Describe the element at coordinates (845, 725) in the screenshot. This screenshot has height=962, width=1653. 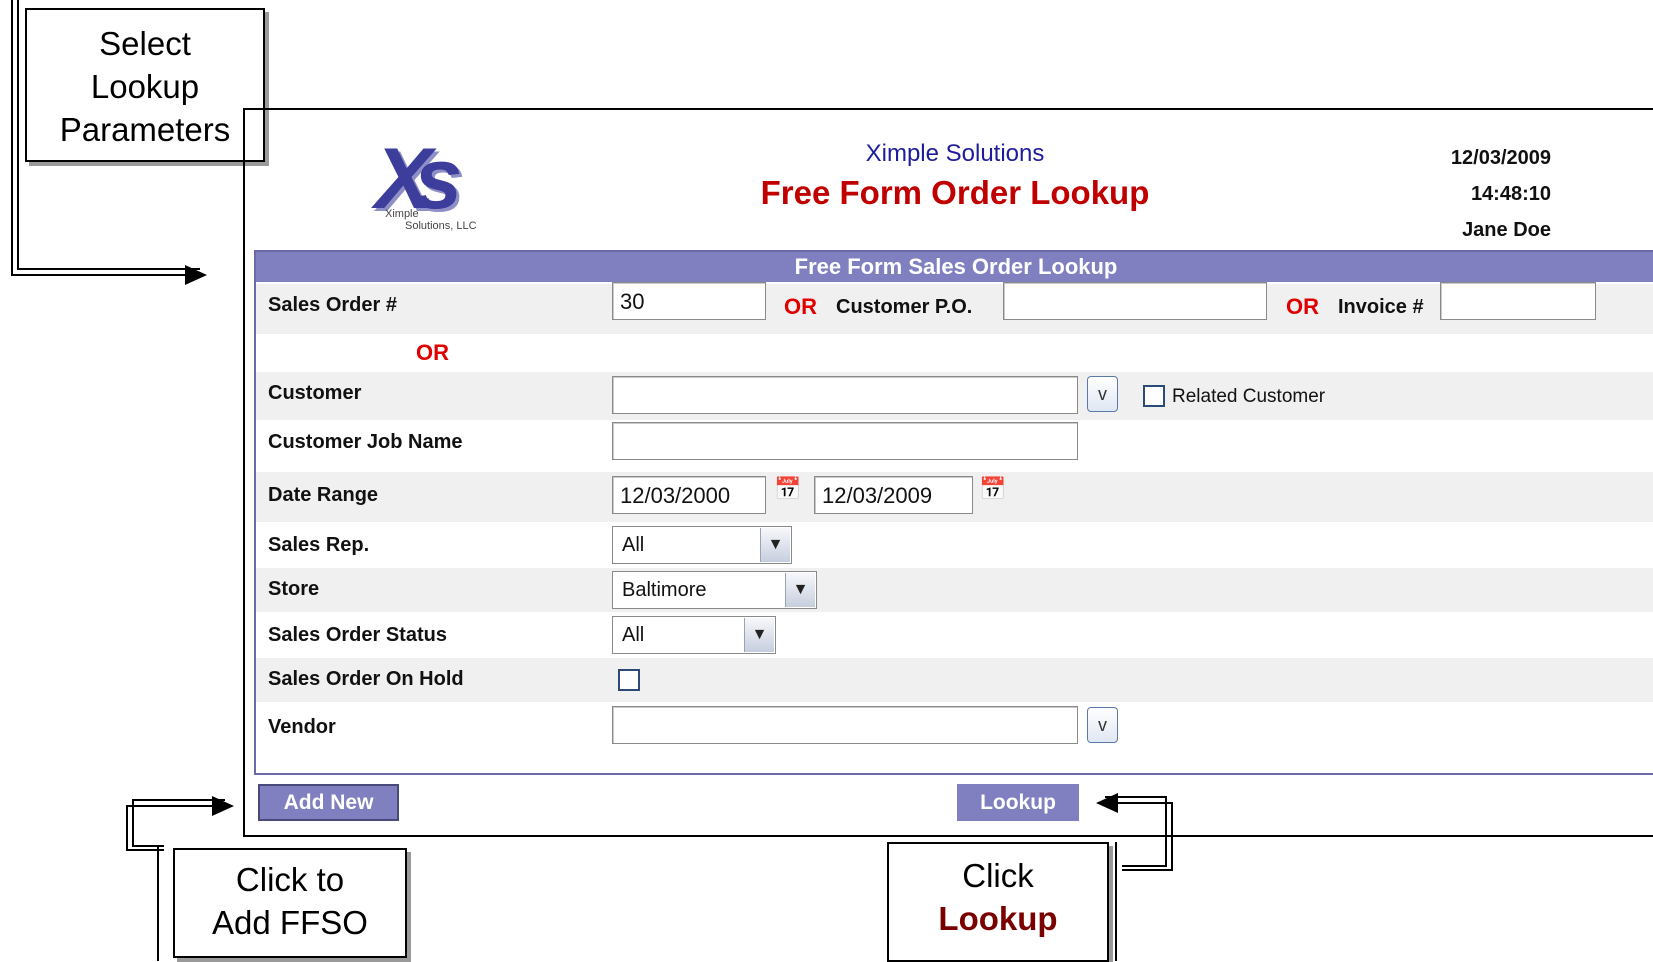
I see `vendor-input` at that location.